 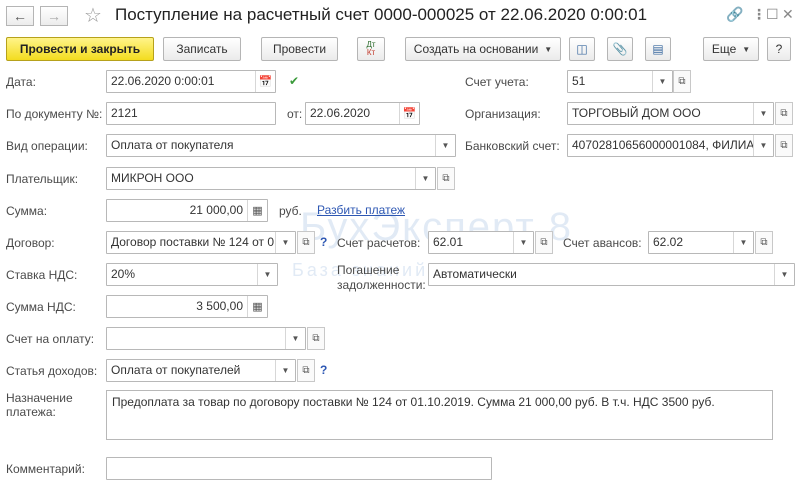 I want to click on split-payment-link: Разбить платеж, so click(x=361, y=210).